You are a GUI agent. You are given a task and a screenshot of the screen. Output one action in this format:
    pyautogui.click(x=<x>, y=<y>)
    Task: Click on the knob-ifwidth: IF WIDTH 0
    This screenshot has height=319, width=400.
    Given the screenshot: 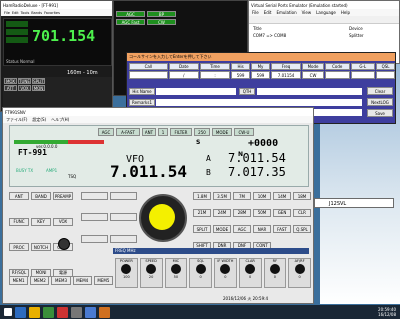 What is the action you would take?
    pyautogui.click(x=225, y=273)
    